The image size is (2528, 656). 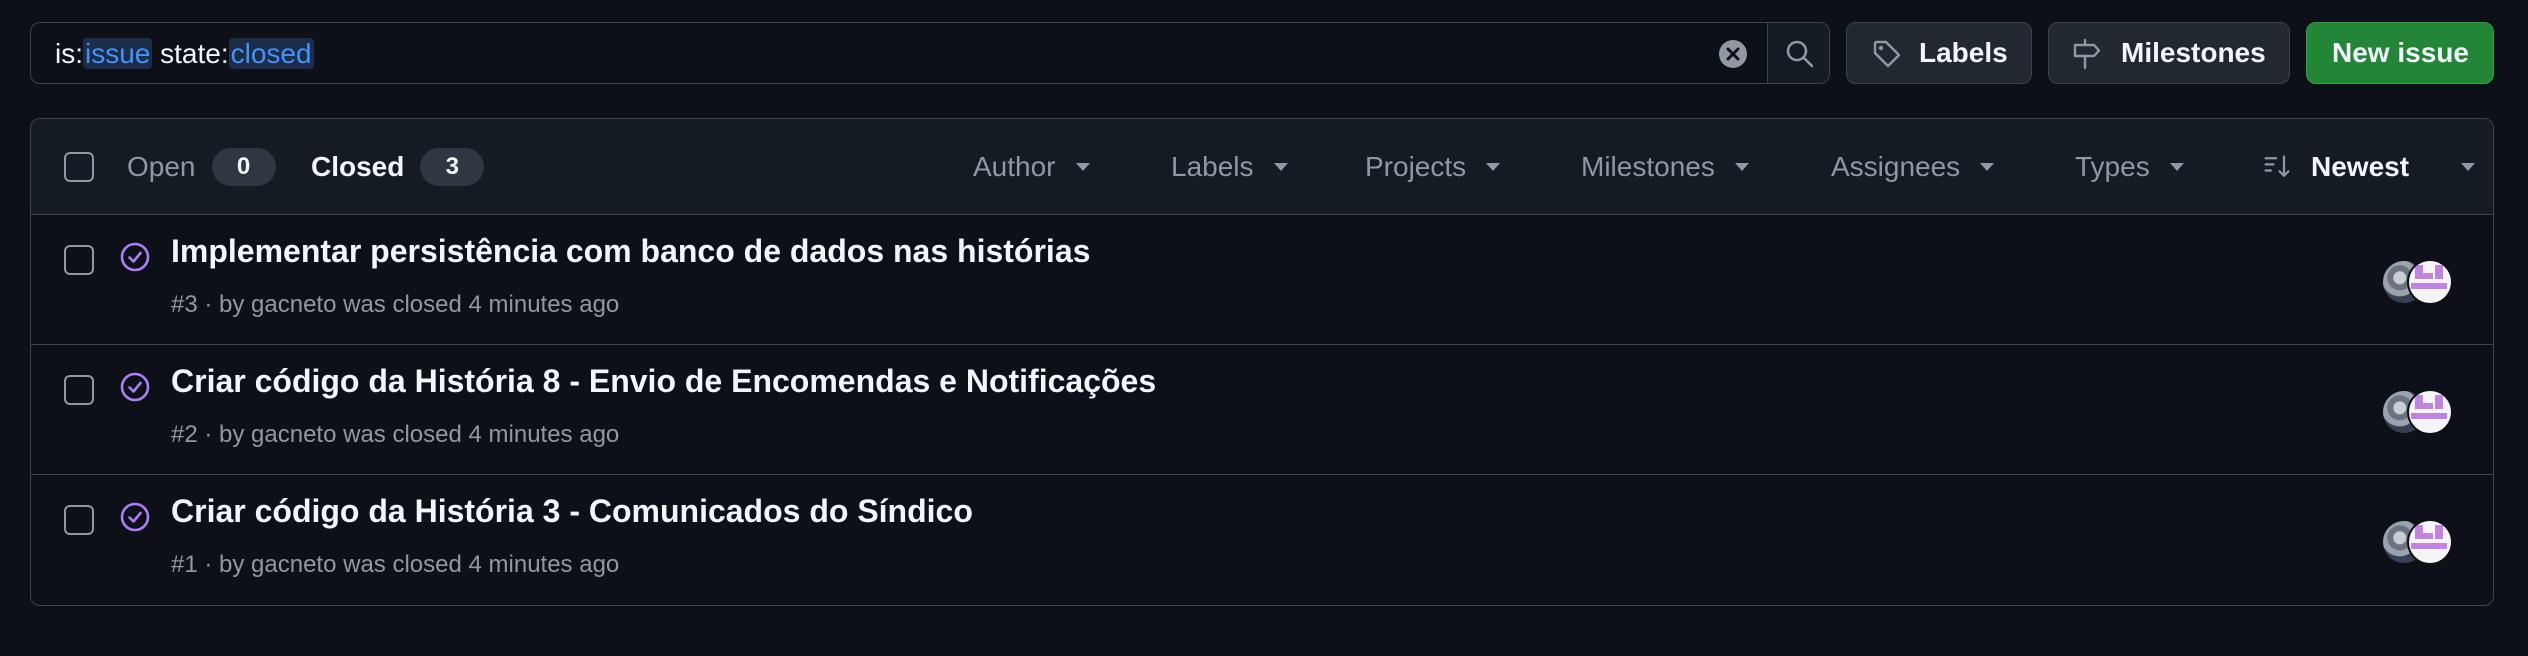 I want to click on filter-milestones-label: Milestones, so click(x=1648, y=166).